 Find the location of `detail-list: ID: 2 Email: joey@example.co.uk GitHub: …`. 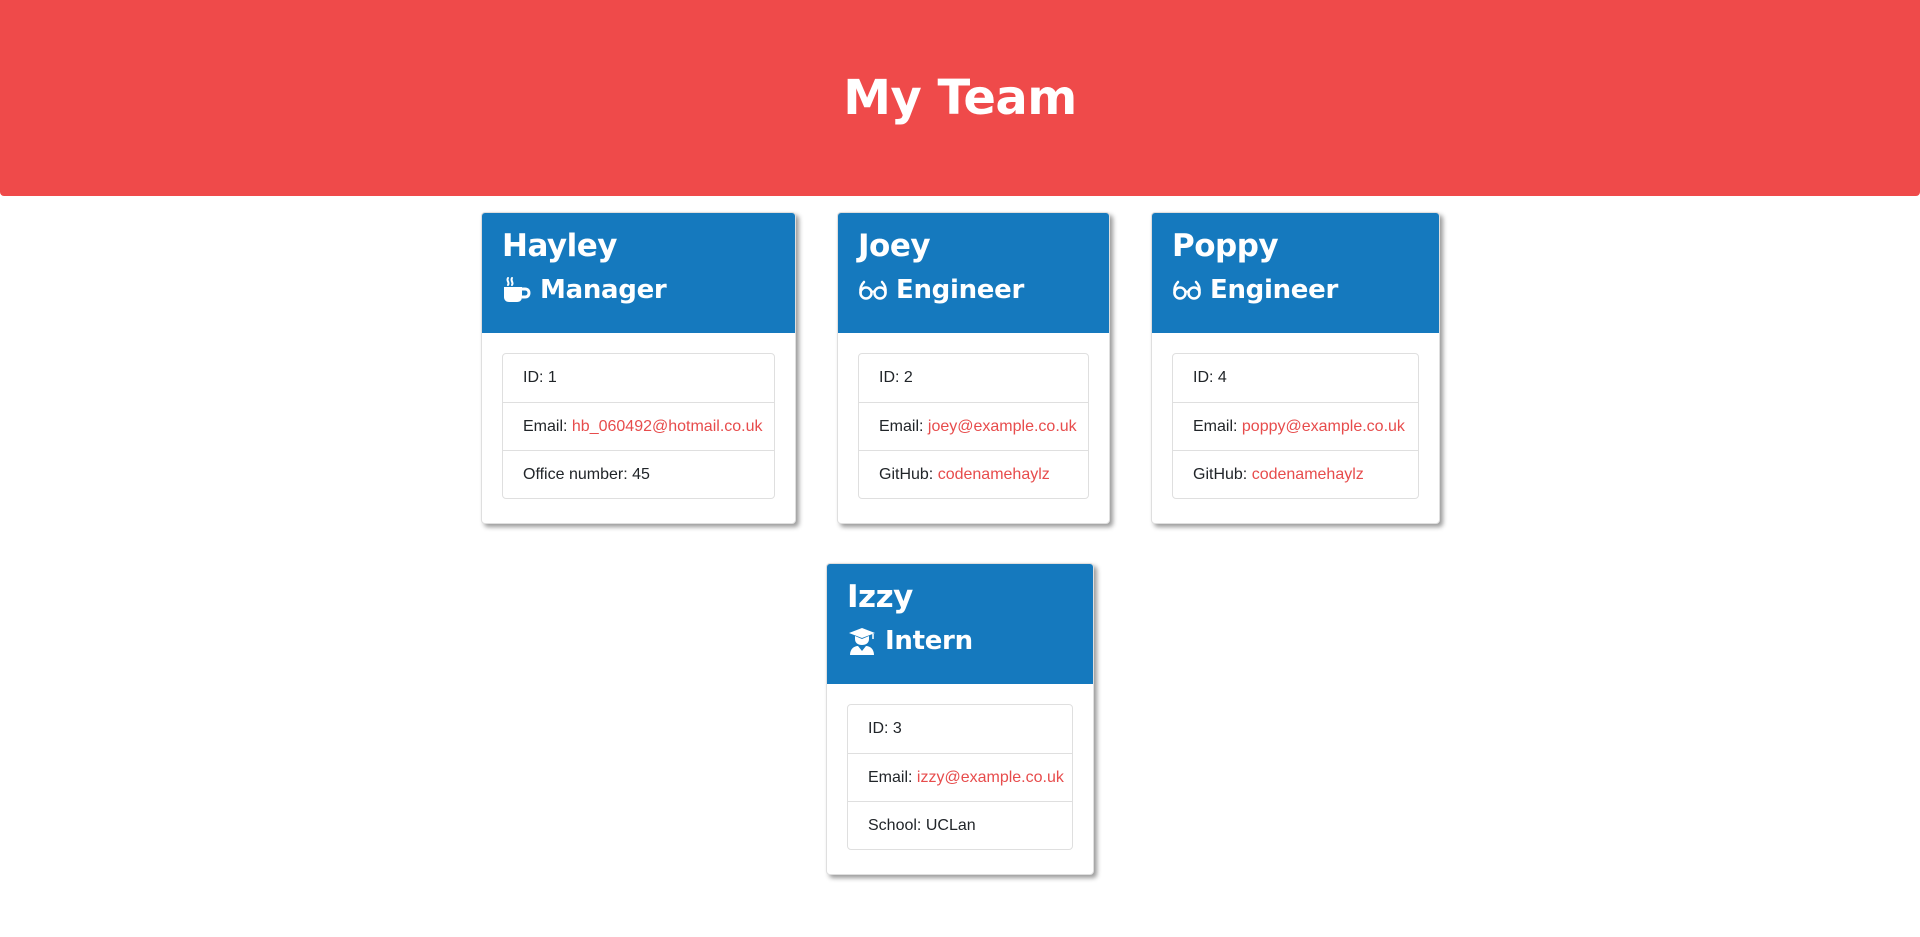

detail-list: ID: 2 Email: joey@example.co.uk GitHub: … is located at coordinates (973, 426).